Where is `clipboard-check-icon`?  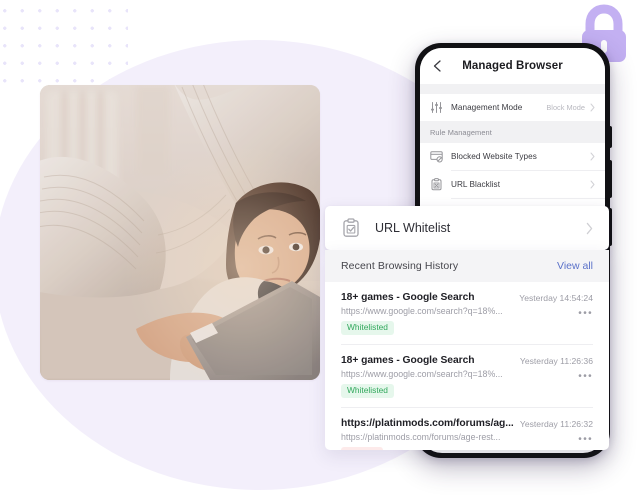 clipboard-check-icon is located at coordinates (351, 228).